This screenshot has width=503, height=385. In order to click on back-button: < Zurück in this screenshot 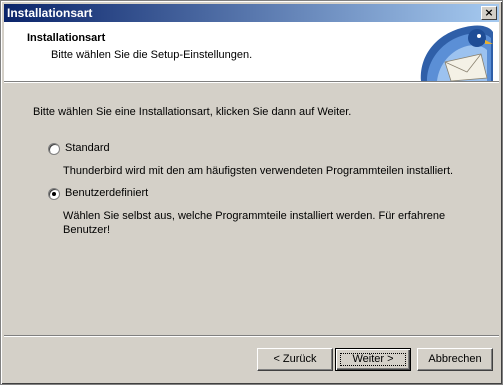, I will do `click(295, 359)`.